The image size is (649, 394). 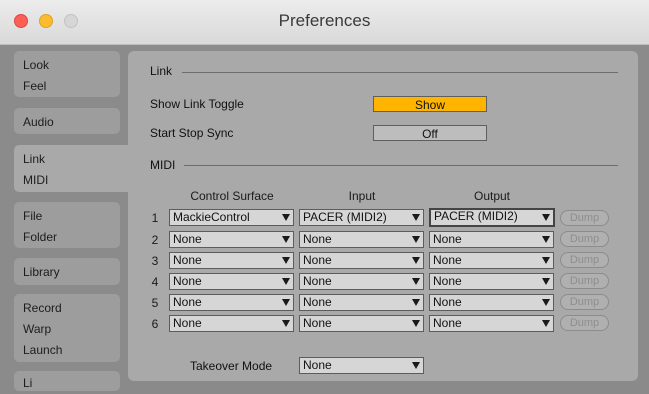 What do you see at coordinates (155, 261) in the screenshot?
I see `row-number: 3` at bounding box center [155, 261].